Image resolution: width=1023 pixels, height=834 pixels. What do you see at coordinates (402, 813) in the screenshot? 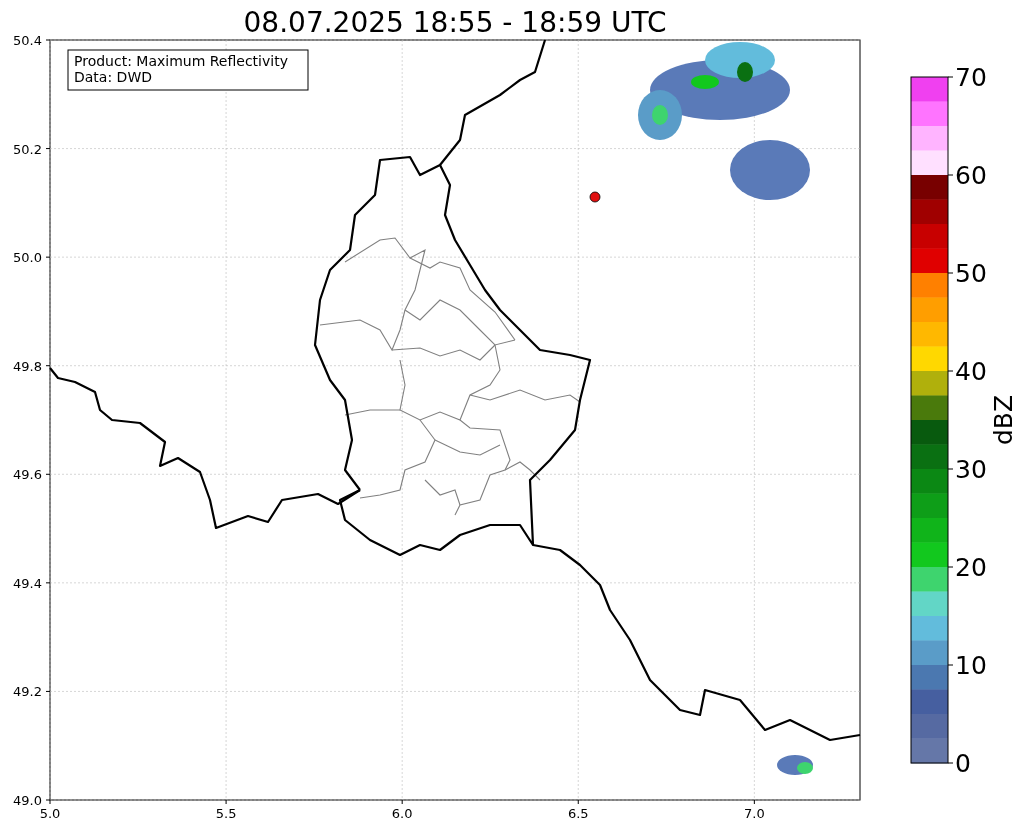
I see `x-tick-label: 6.0` at bounding box center [402, 813].